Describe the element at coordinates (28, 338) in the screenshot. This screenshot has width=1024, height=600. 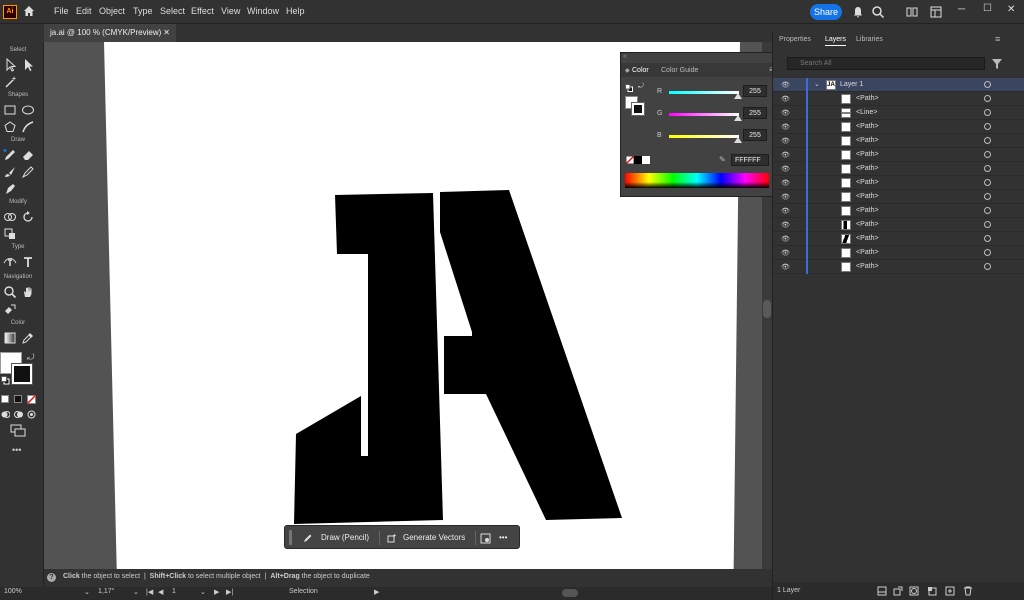
I see `eyedropper-tool-icon` at that location.